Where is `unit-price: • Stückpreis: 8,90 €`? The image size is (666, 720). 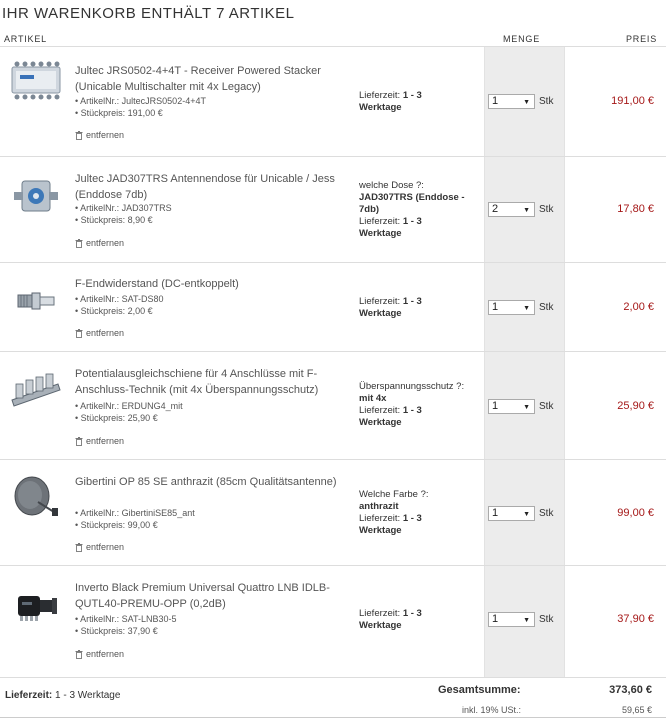 unit-price: • Stückpreis: 8,90 € is located at coordinates (114, 220).